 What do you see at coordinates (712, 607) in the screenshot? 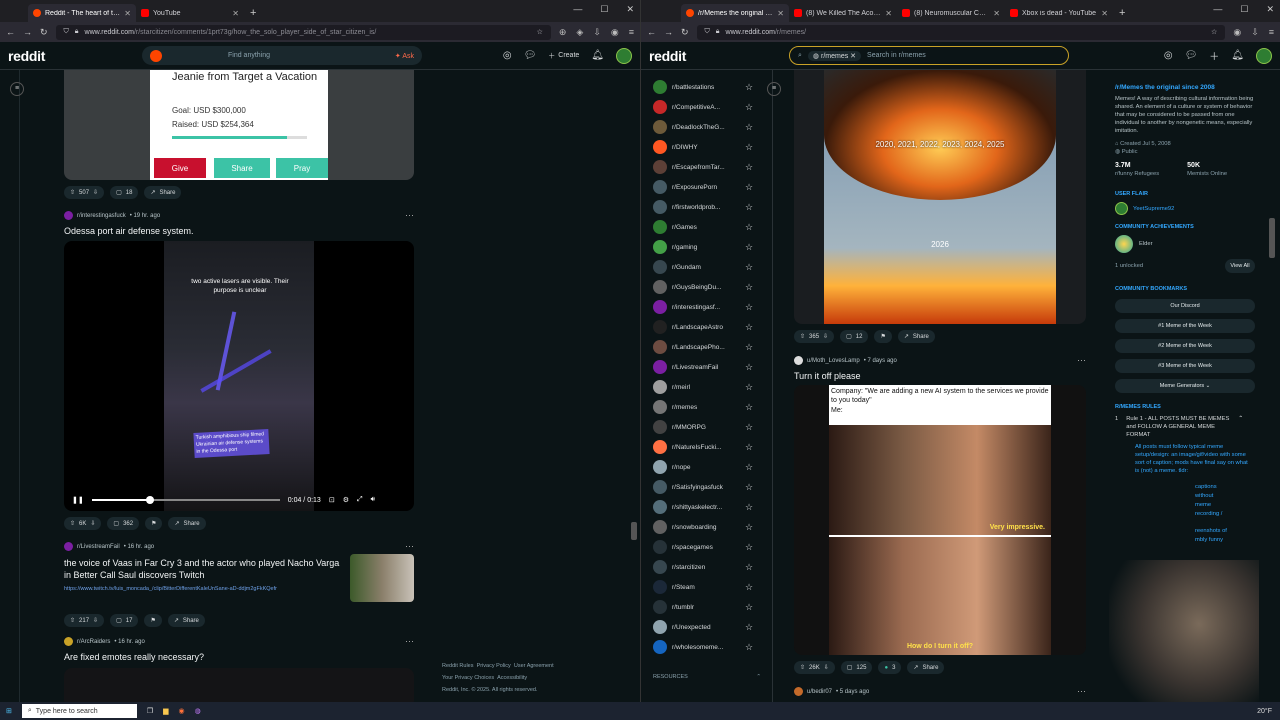
I see `sidebar-item-subreddit: r/tumblr ☆` at bounding box center [712, 607].